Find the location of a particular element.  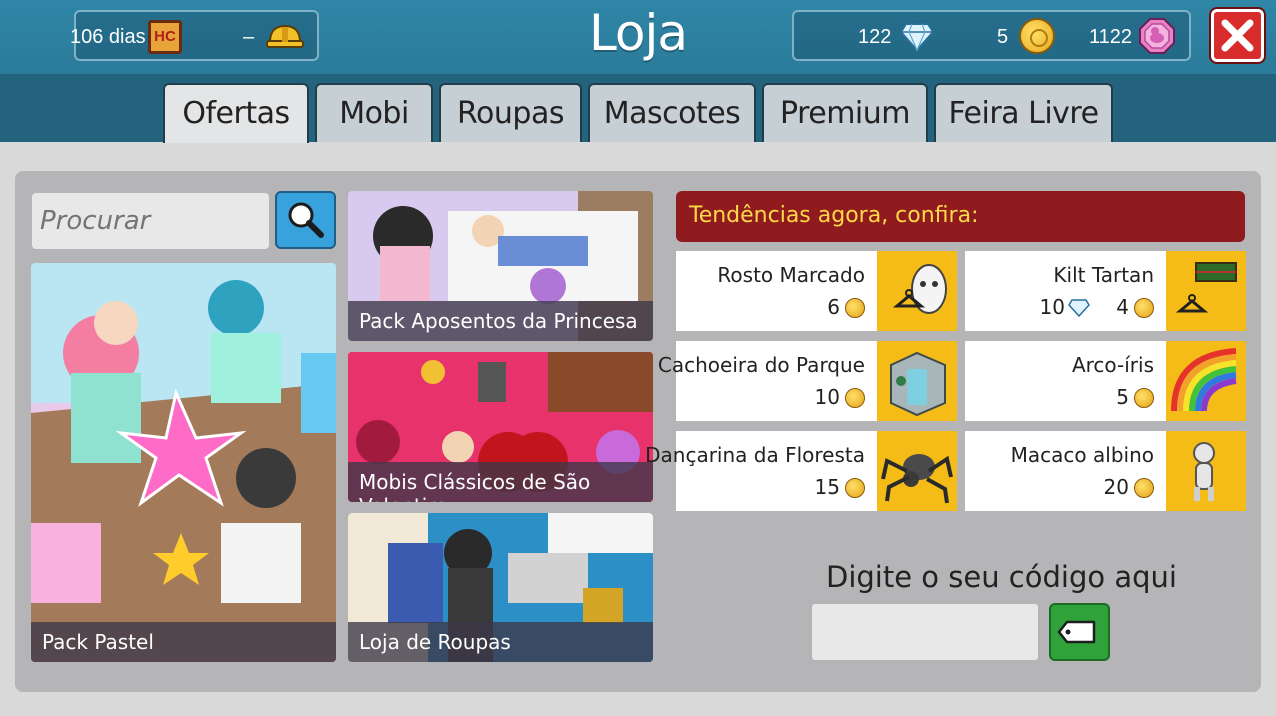

search-button is located at coordinates (305, 220).